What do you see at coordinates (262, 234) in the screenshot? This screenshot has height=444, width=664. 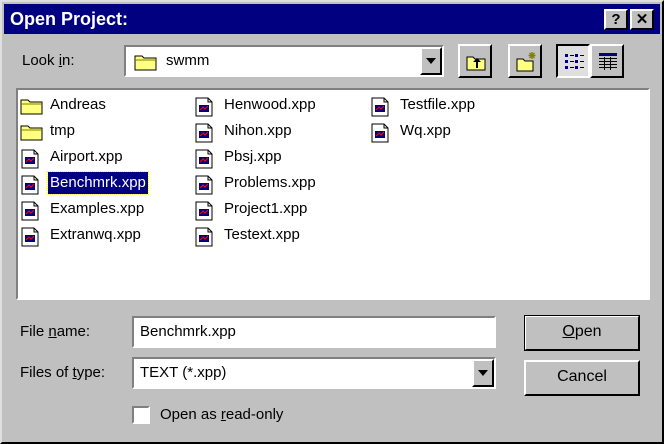 I see `file-item-label: Testext.xpp` at bounding box center [262, 234].